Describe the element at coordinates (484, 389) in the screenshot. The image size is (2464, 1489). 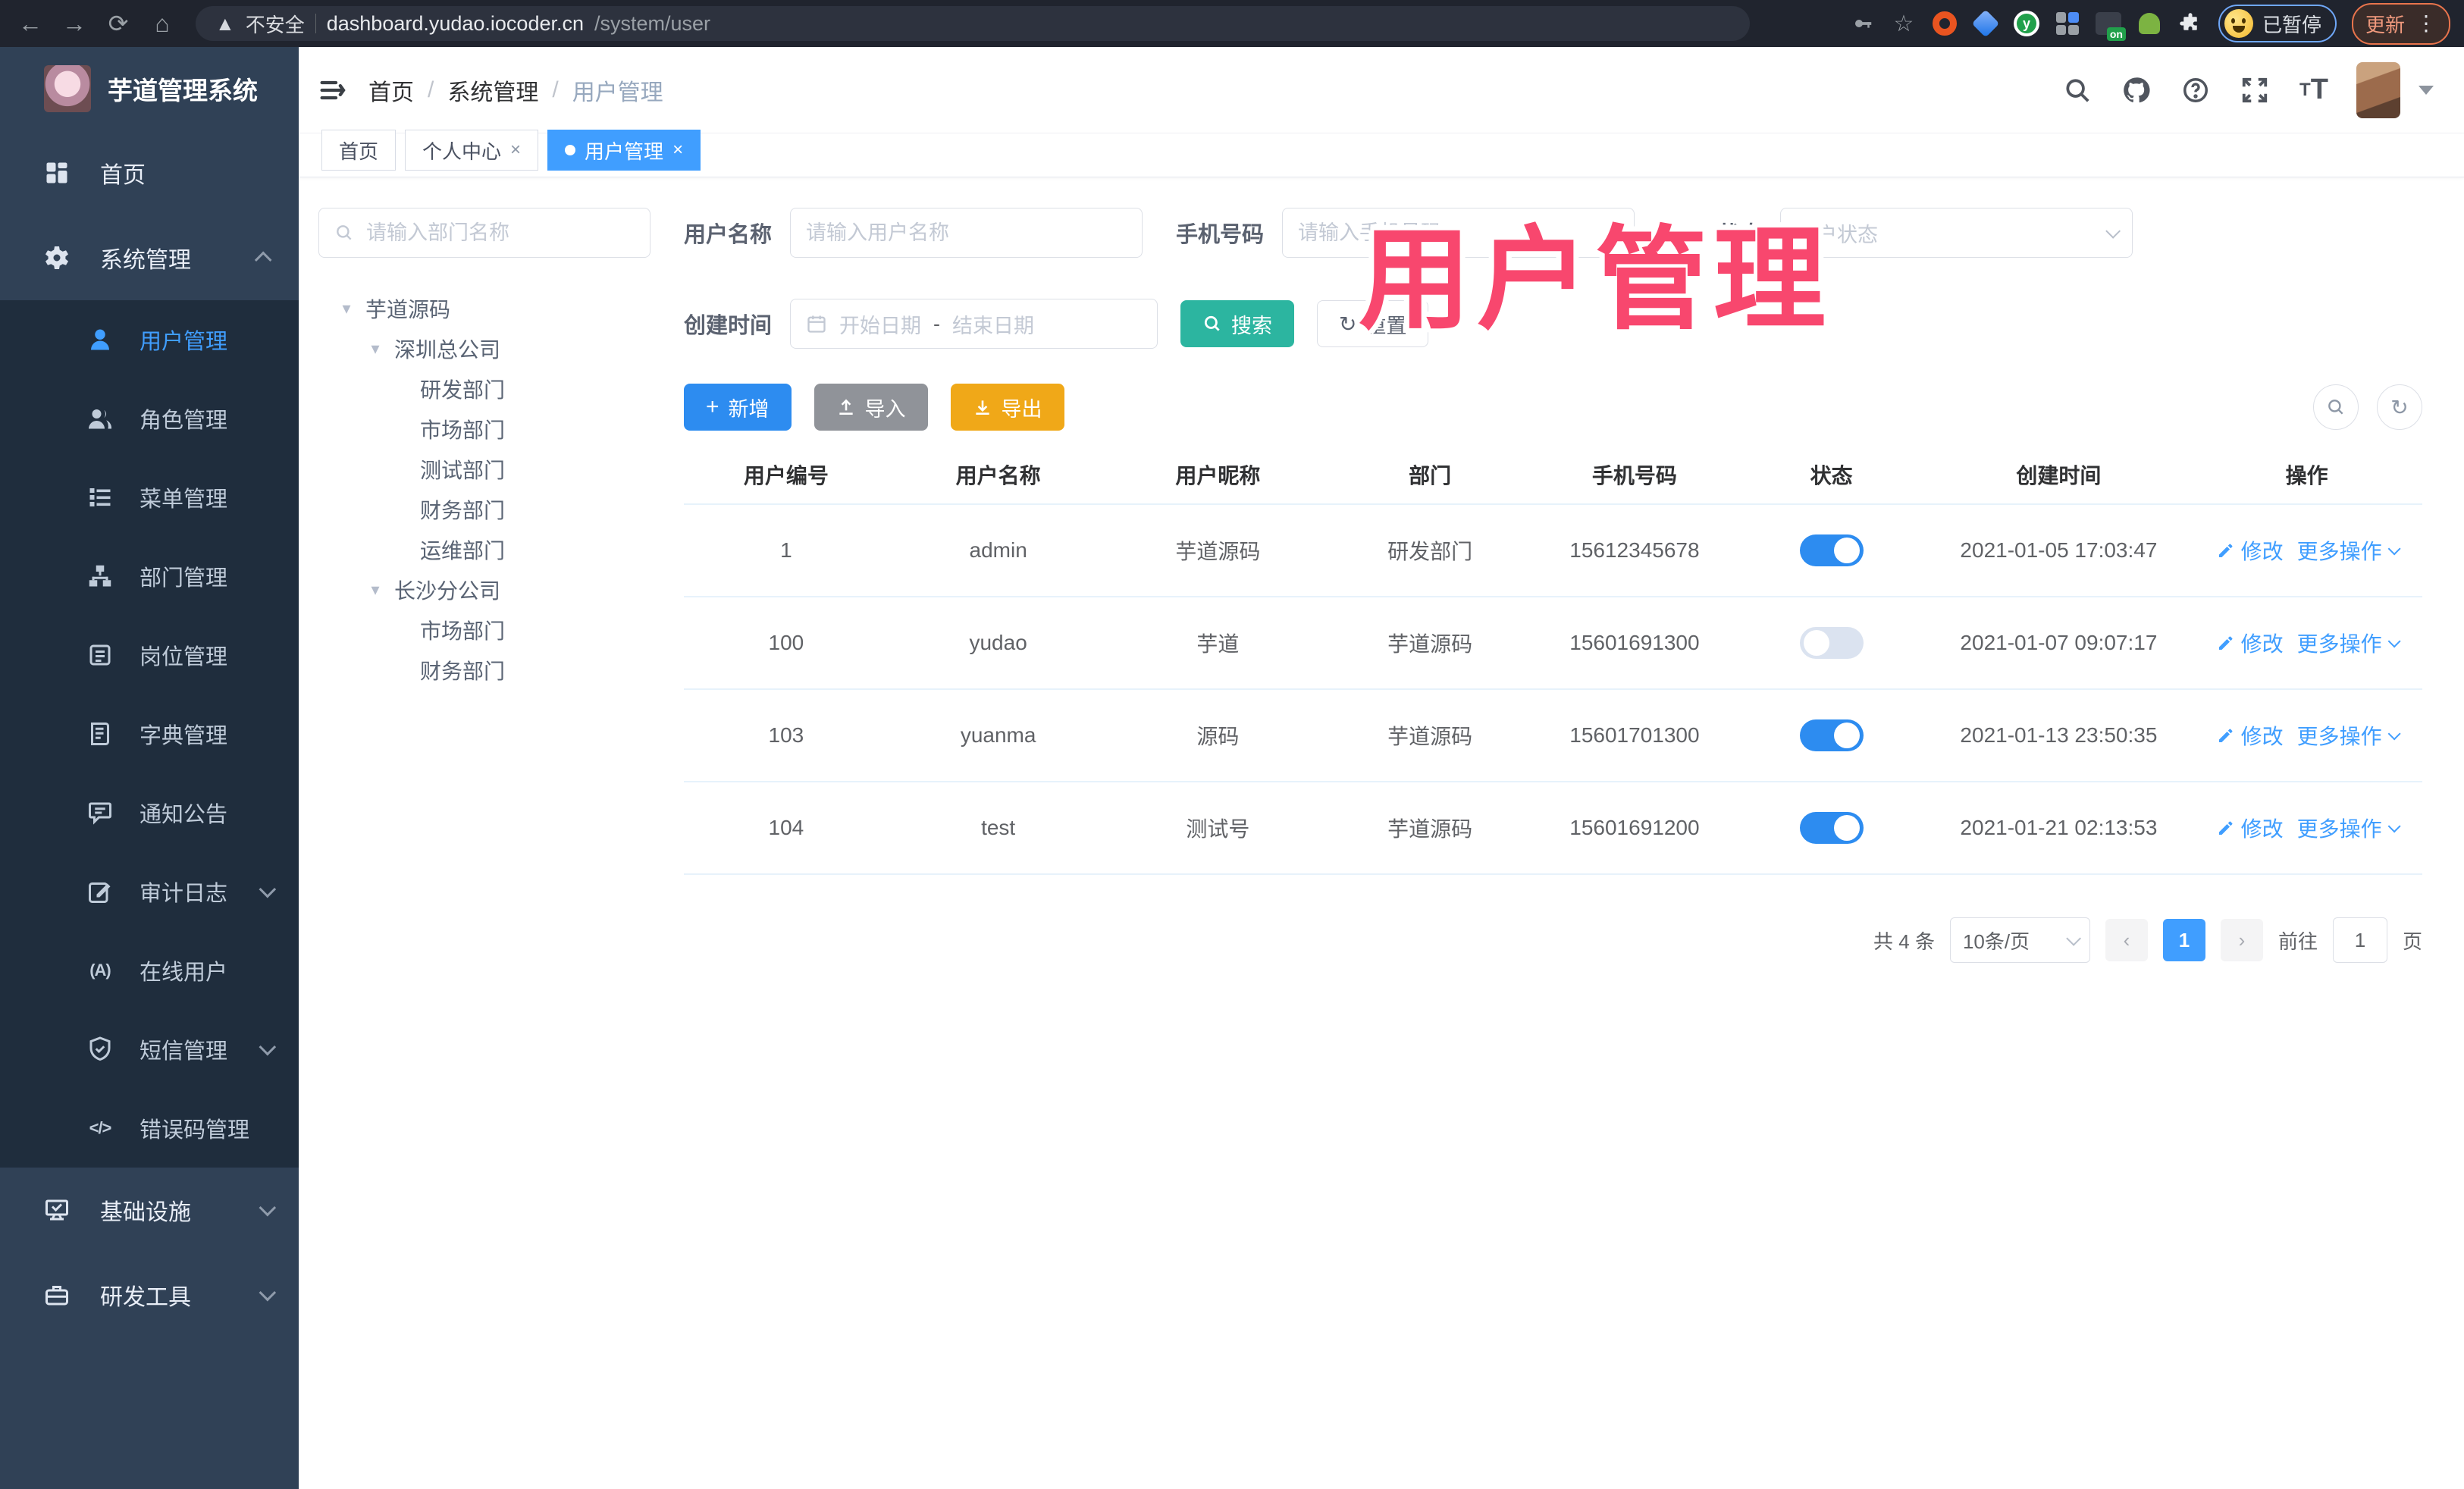
I see `tree-node: 研发部门` at that location.